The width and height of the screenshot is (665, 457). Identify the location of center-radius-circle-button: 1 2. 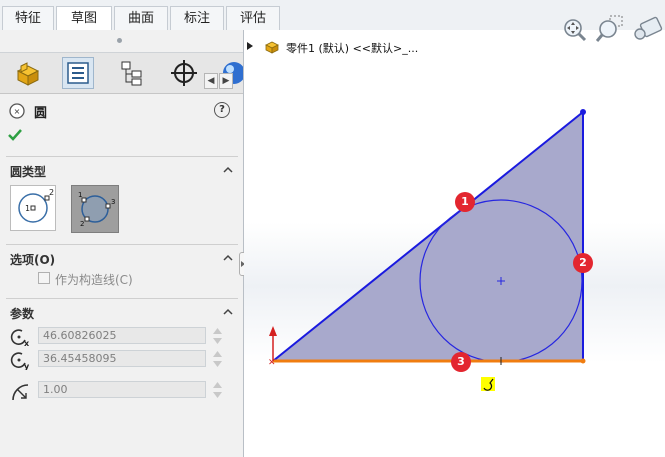
(33, 208).